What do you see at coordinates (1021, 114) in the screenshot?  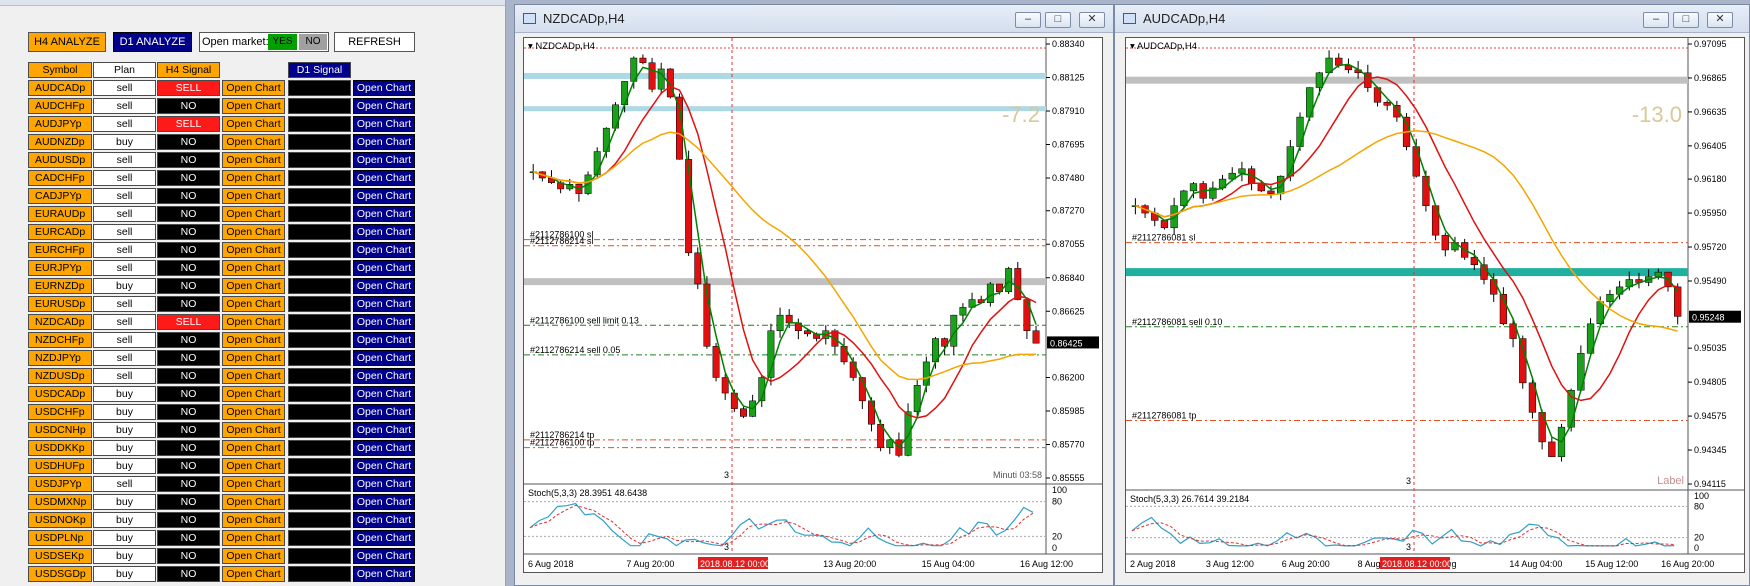 I see `profit-display: -7.2` at bounding box center [1021, 114].